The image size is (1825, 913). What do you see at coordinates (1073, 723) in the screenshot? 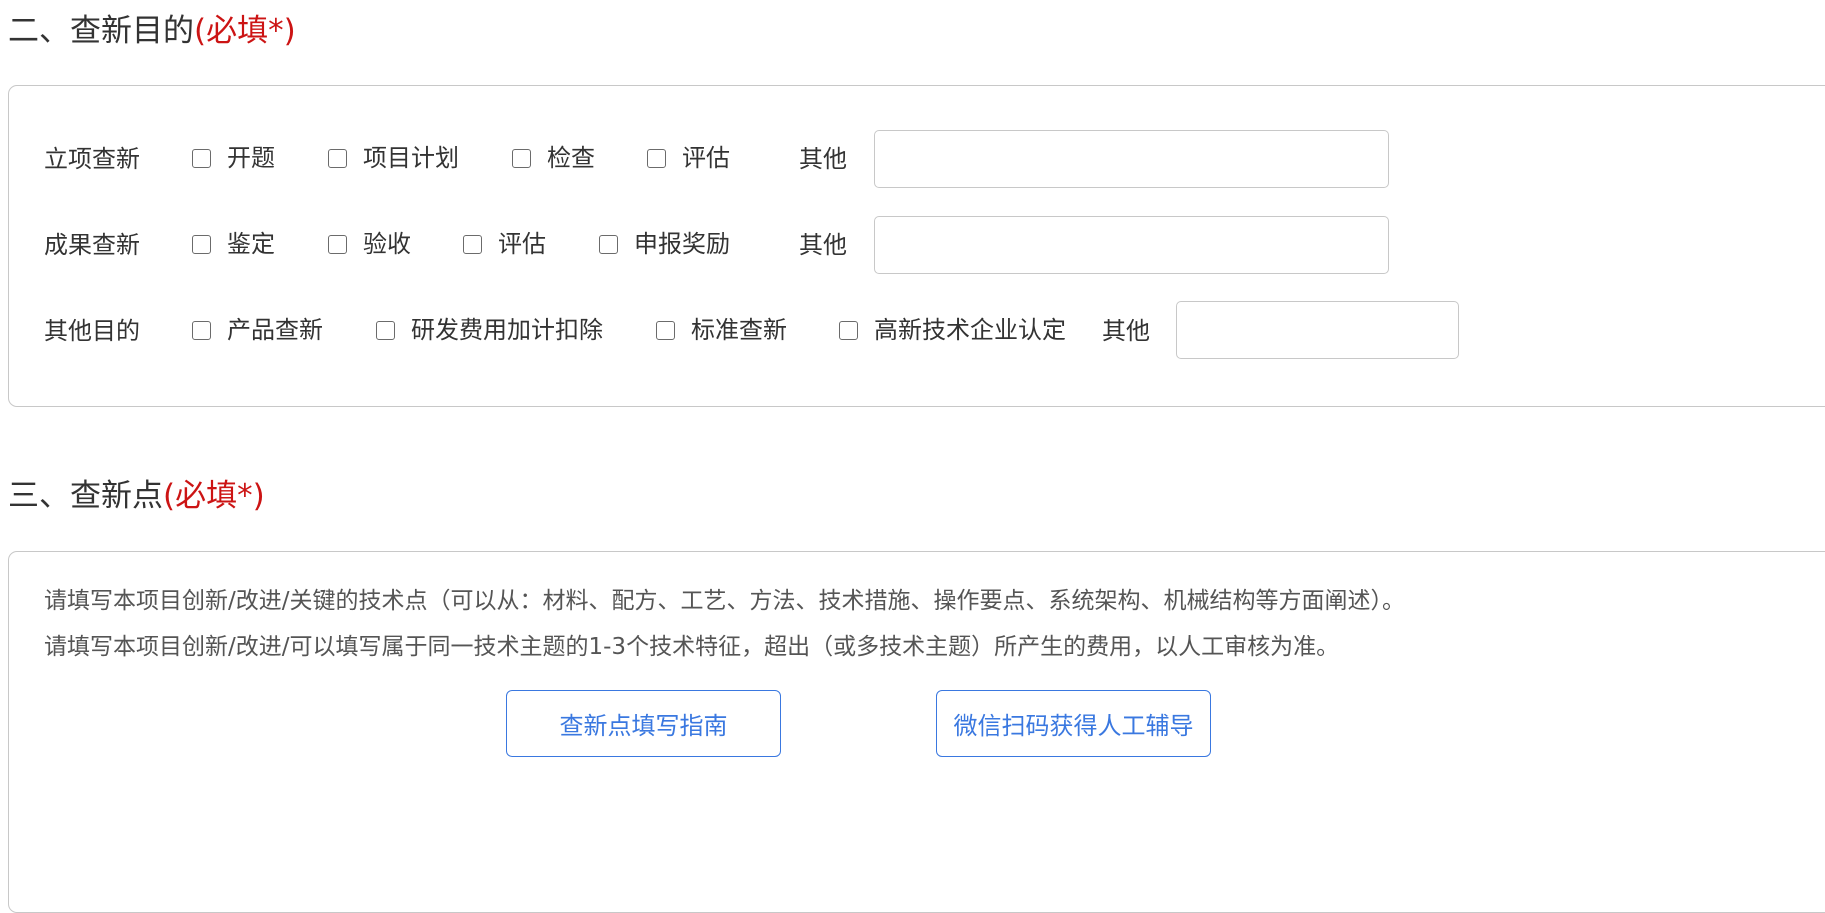
I see `wechat-assist-button: 微信扫码获得人工辅导` at bounding box center [1073, 723].